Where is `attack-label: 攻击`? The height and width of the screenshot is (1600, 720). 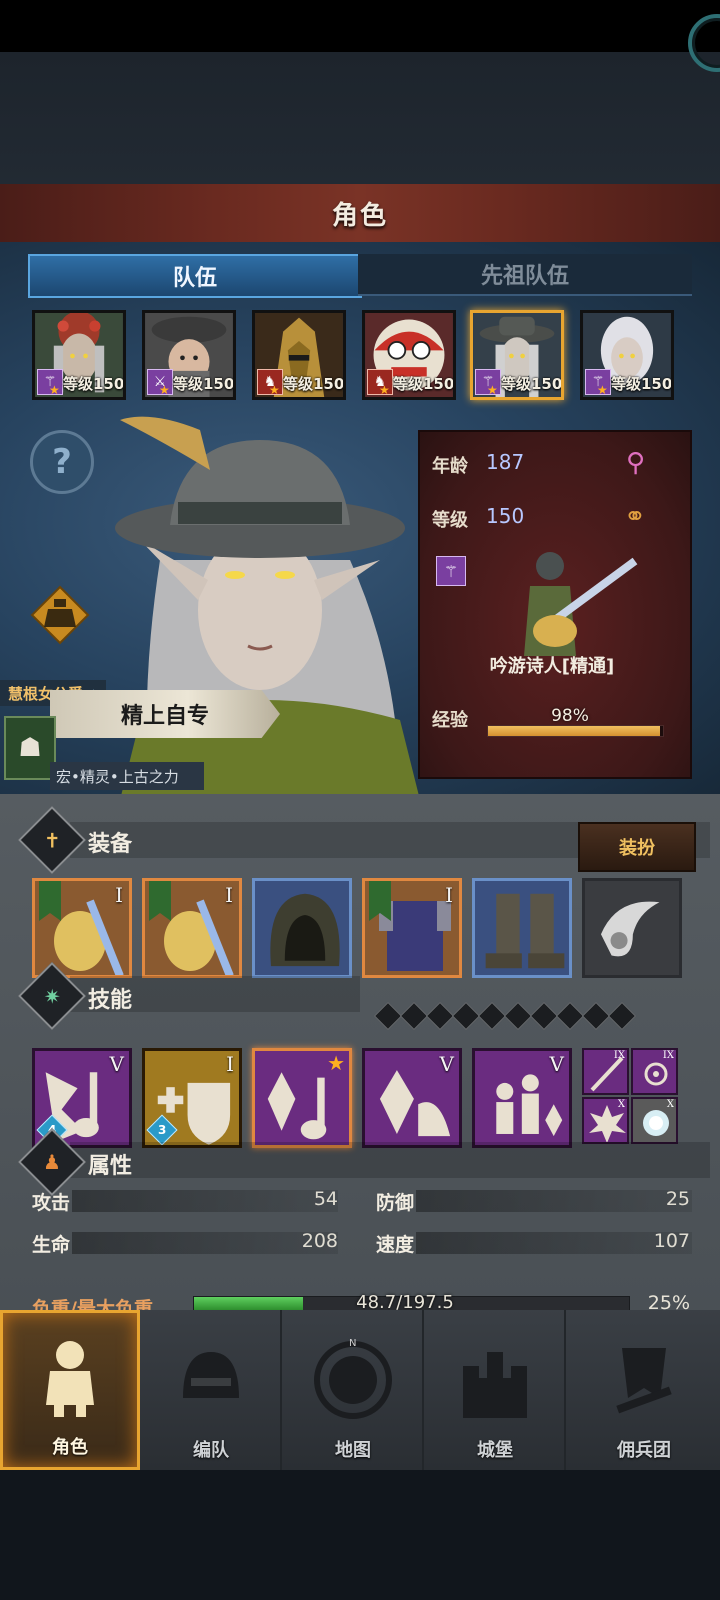
attack-label: 攻击 is located at coordinates (51, 1203).